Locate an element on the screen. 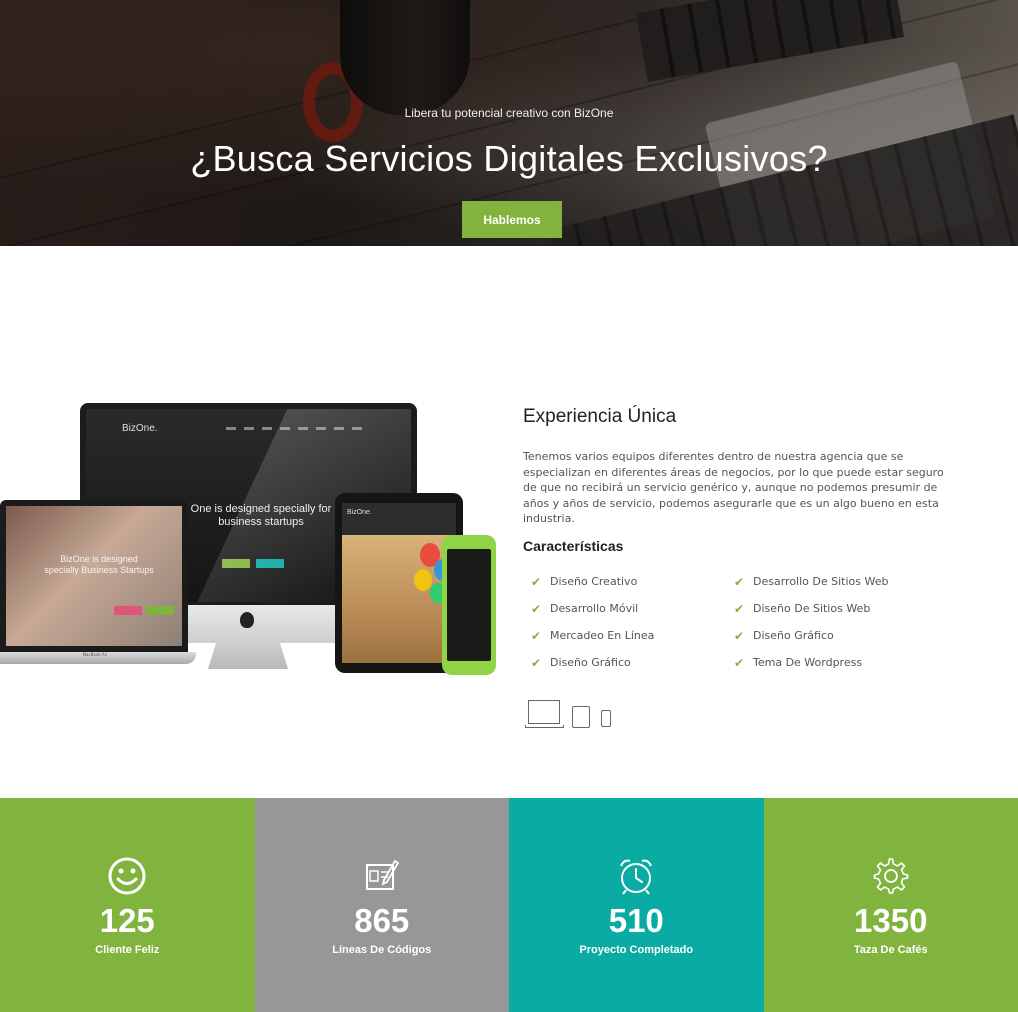  feature-item: ✔ Diseño De Sitios Web is located at coordinates (811, 608).